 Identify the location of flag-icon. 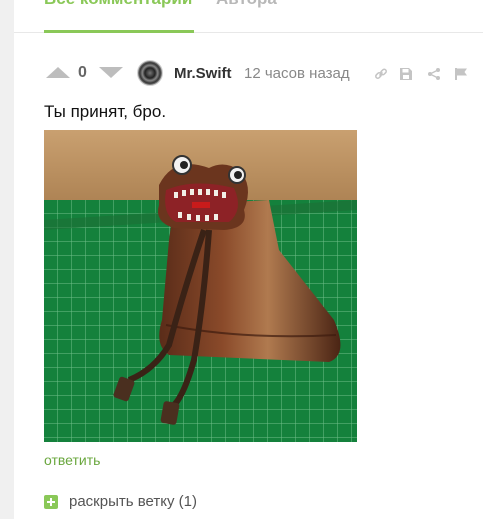
(461, 74).